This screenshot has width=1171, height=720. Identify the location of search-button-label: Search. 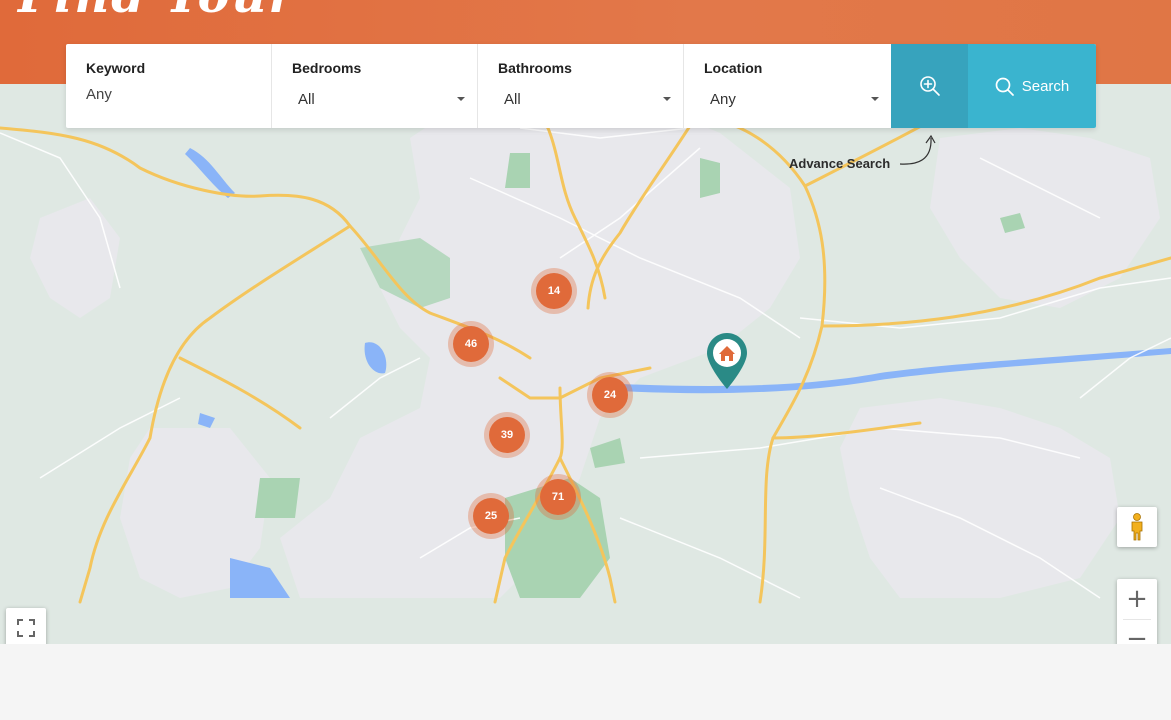
(1045, 86).